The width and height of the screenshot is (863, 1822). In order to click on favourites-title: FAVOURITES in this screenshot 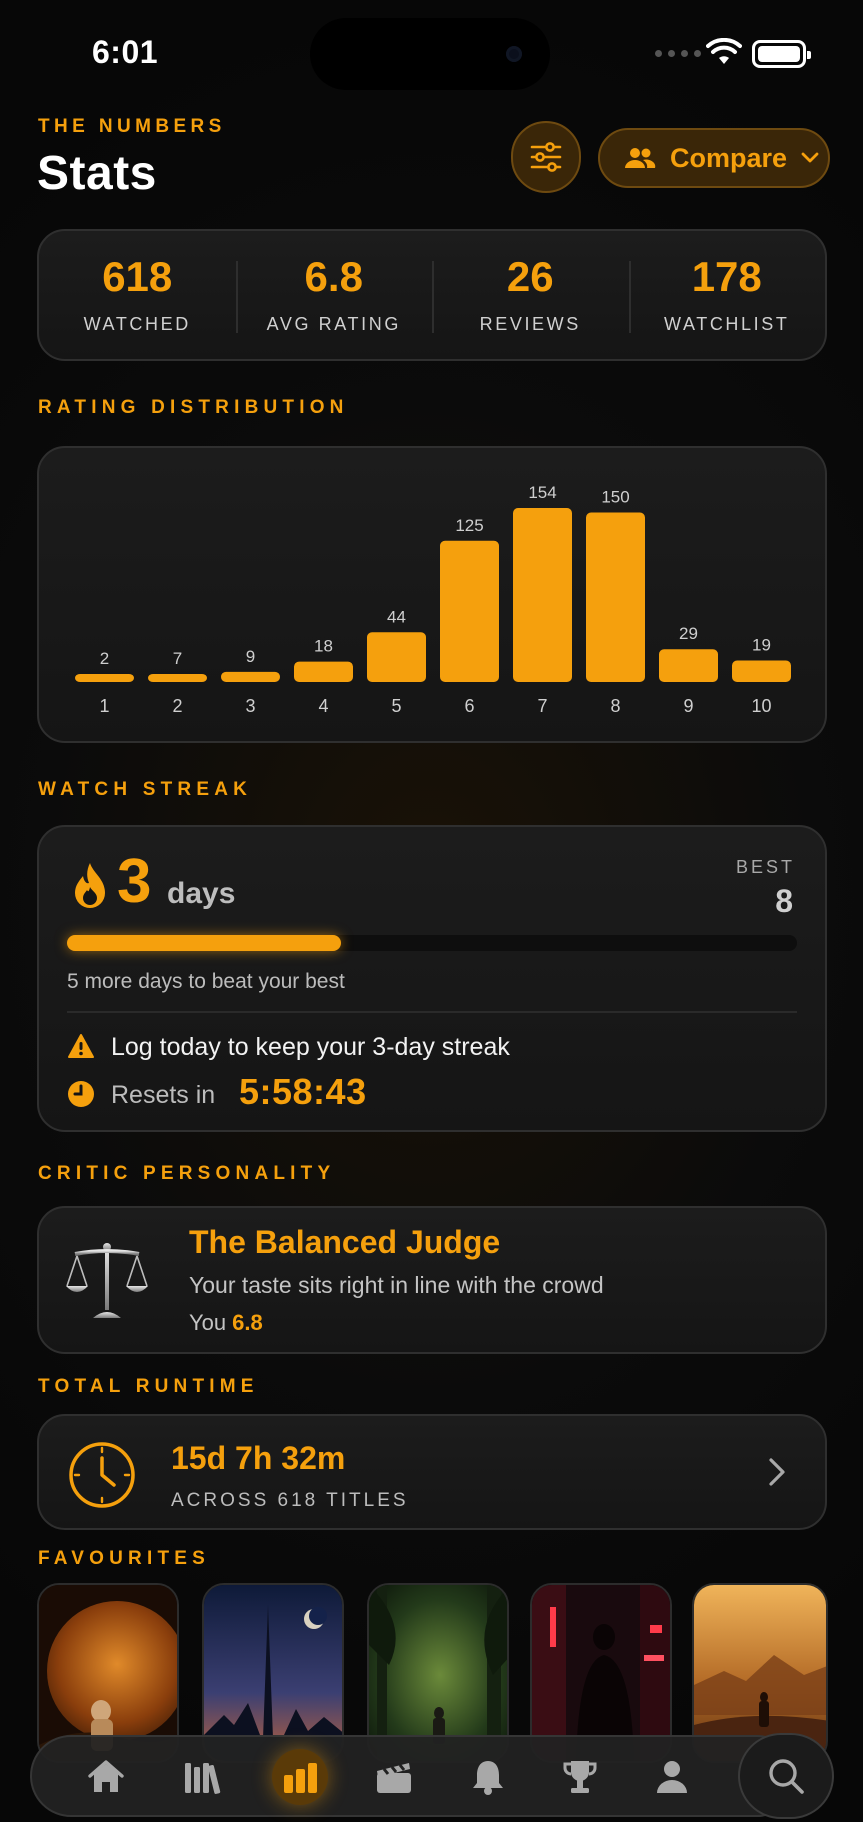, I will do `click(124, 1558)`.